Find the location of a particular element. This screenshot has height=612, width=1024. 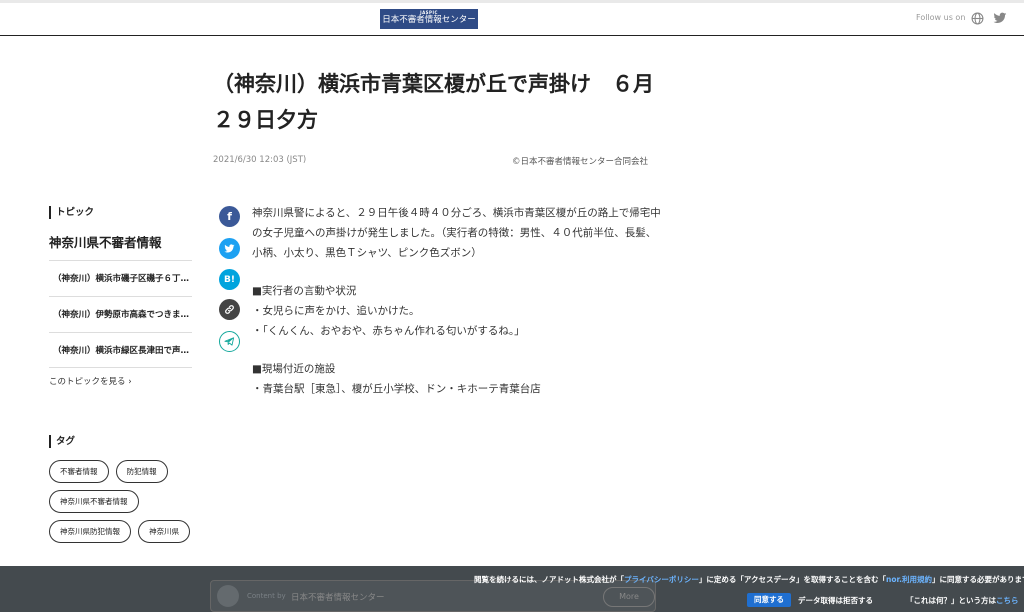

tag: 防犯情報 is located at coordinates (141, 471).